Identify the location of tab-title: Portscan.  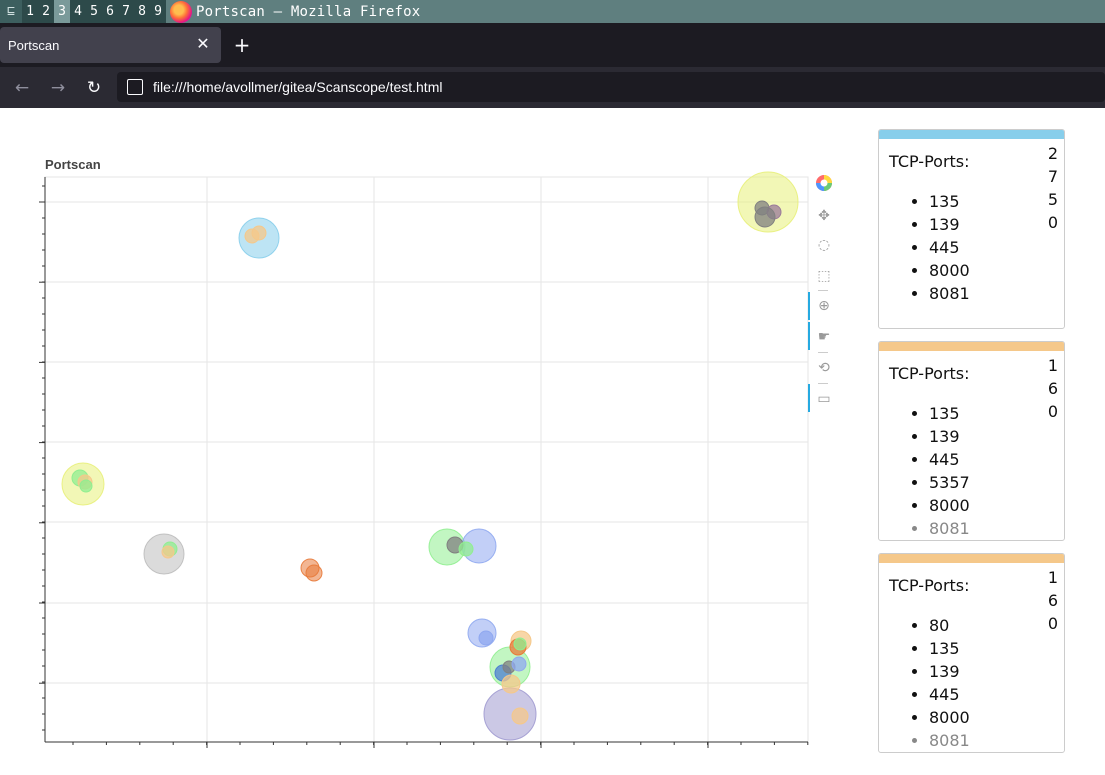
(34, 45).